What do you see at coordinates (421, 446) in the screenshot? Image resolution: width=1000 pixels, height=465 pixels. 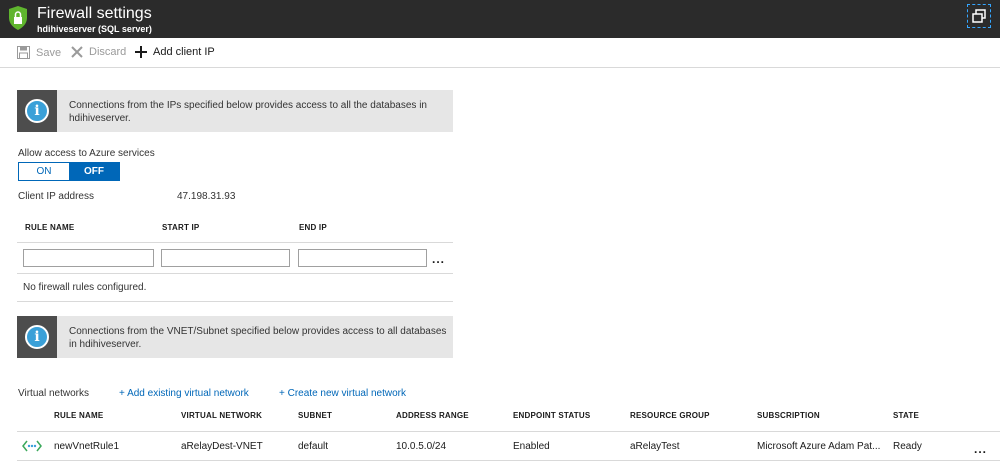 I see `address-range-cell: 10.0.5.0/24` at bounding box center [421, 446].